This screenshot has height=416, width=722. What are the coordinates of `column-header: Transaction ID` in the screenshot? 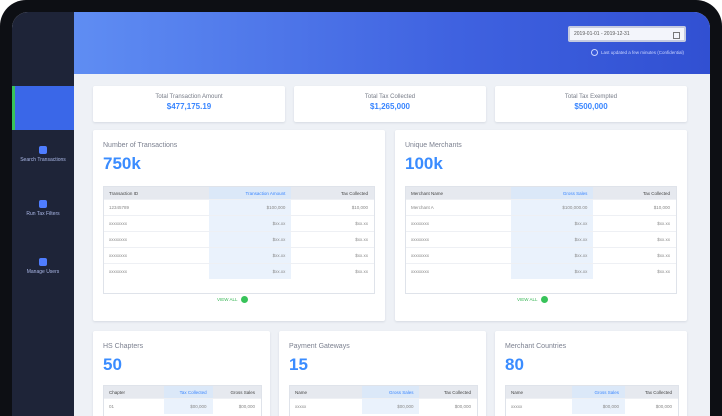 It's located at (156, 193).